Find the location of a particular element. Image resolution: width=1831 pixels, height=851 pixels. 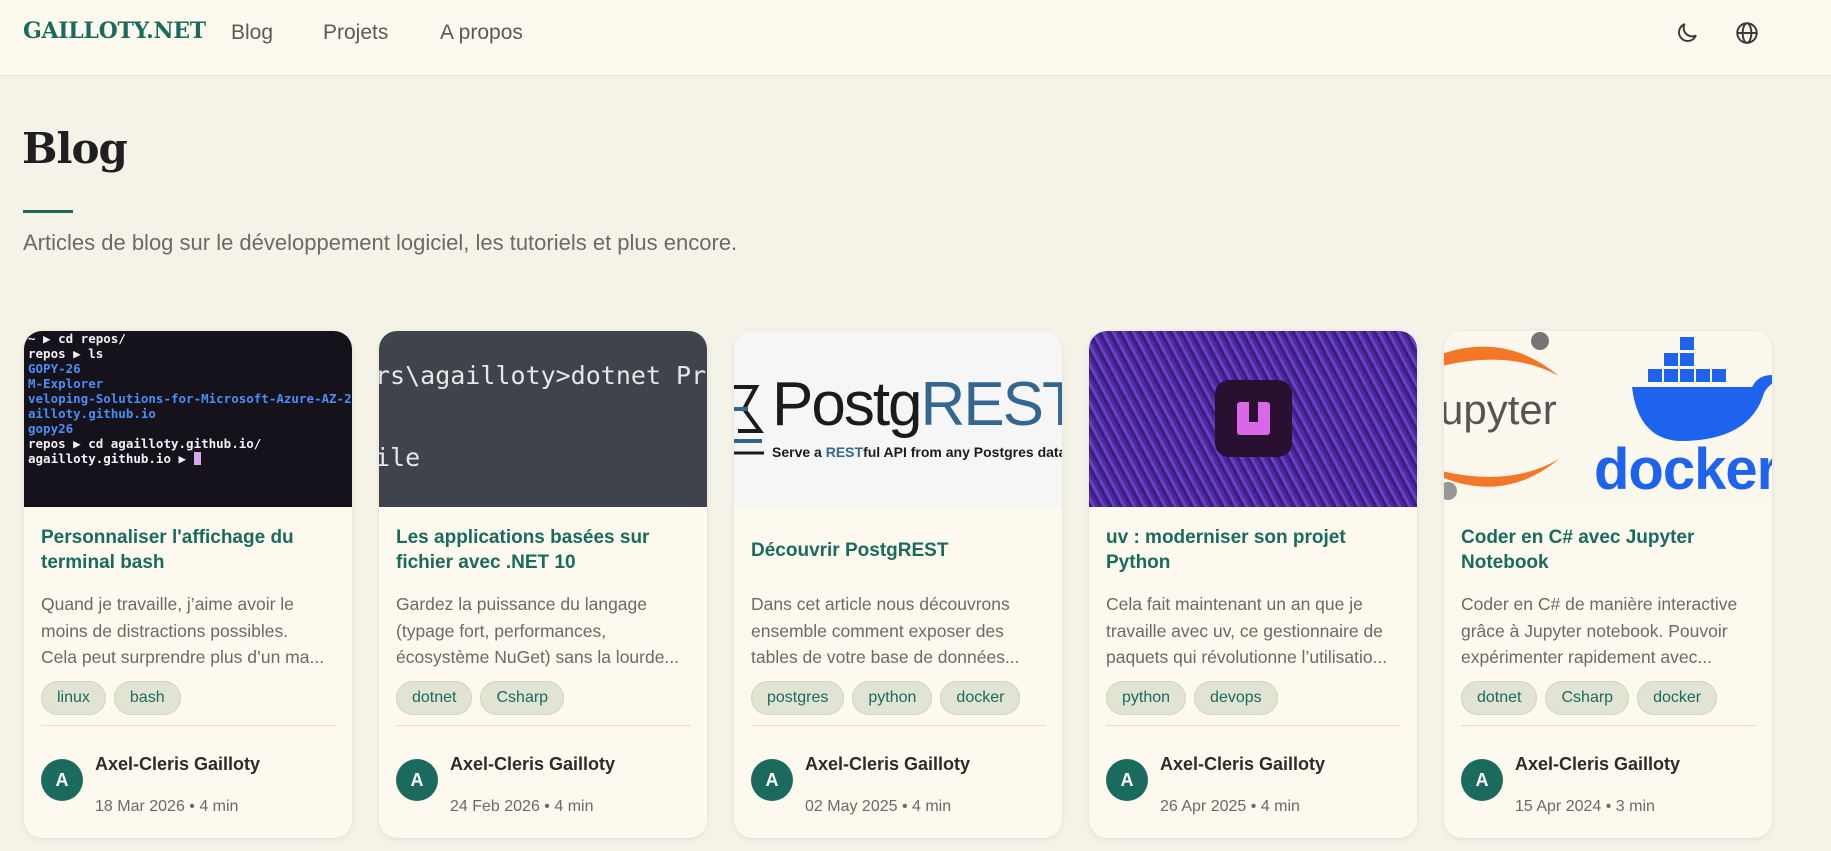

post-title-link: Coder en C# avec Jupyter Notebook is located at coordinates (1608, 550).